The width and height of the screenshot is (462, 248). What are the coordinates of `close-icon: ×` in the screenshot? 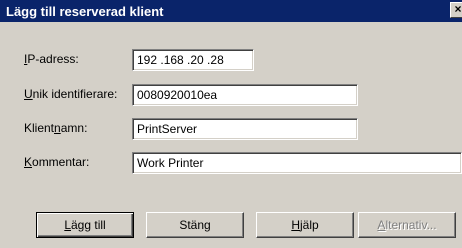 It's located at (456, 10).